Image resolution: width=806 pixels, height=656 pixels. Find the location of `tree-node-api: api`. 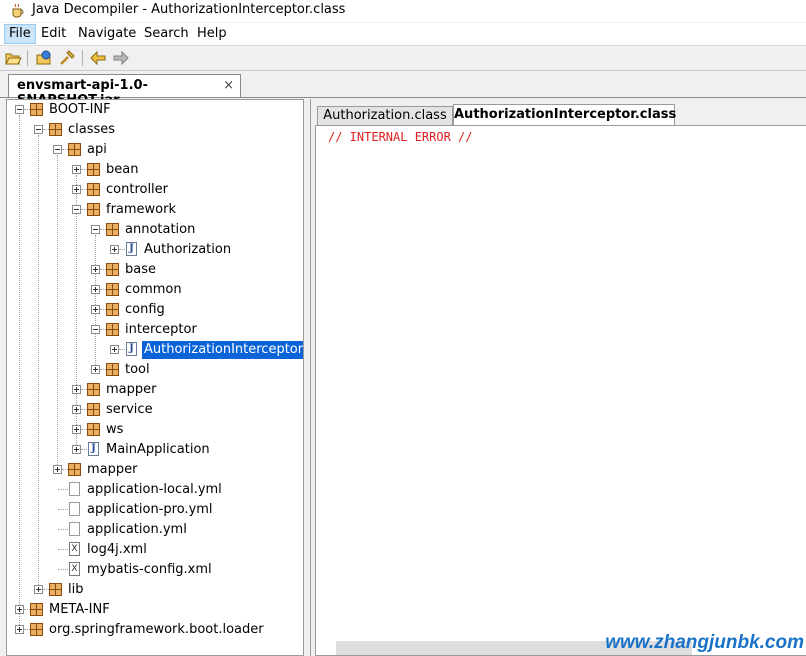

tree-node-api: api is located at coordinates (155, 150).